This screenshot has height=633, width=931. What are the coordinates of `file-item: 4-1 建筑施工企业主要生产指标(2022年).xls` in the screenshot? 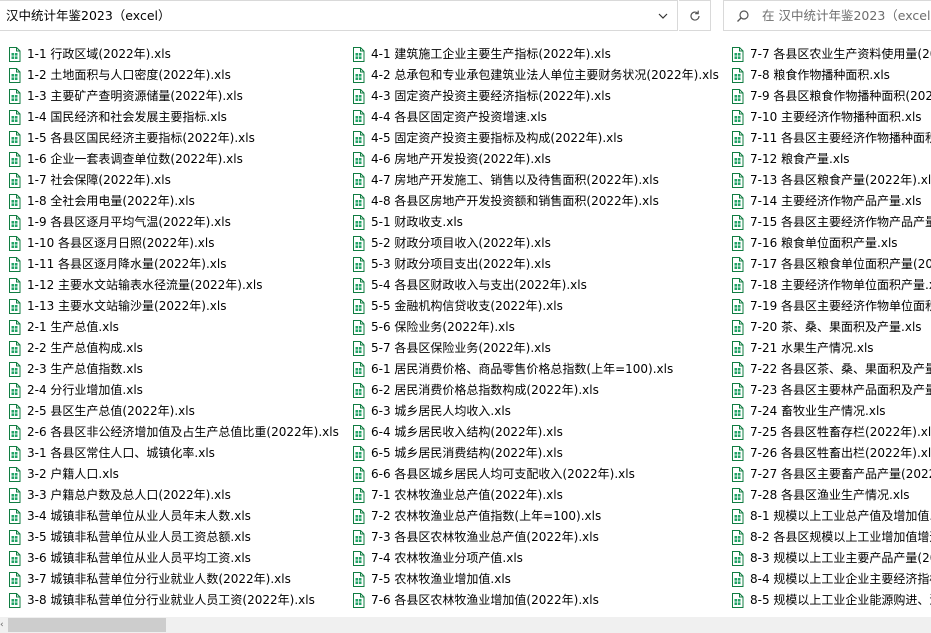 It's located at (481, 54).